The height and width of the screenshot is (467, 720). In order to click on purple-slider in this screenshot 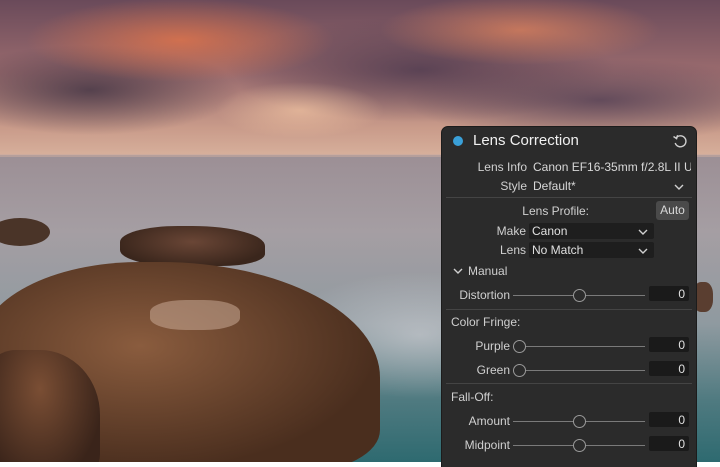, I will do `click(579, 346)`.